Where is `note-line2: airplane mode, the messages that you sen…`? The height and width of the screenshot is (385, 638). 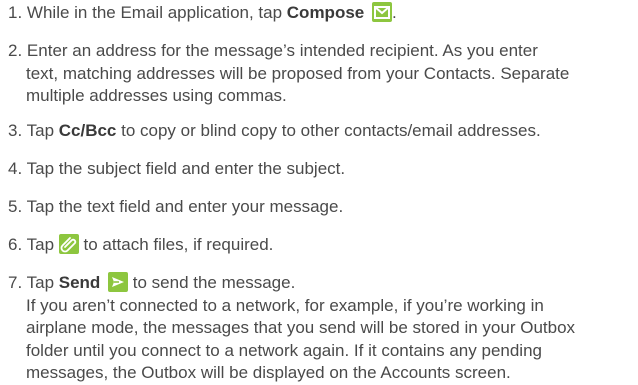 note-line2: airplane mode, the messages that you sen… is located at coordinates (301, 327).